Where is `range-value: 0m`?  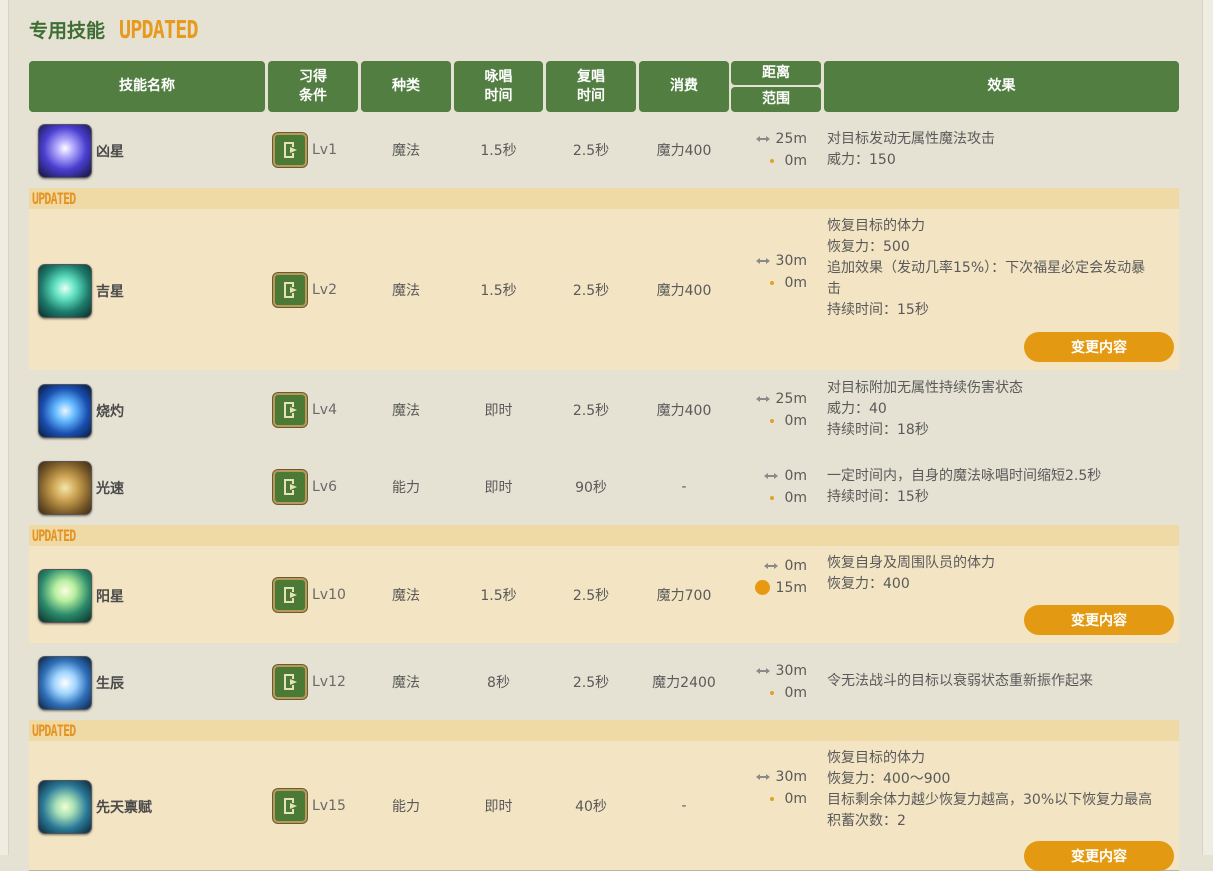 range-value: 0m is located at coordinates (795, 476).